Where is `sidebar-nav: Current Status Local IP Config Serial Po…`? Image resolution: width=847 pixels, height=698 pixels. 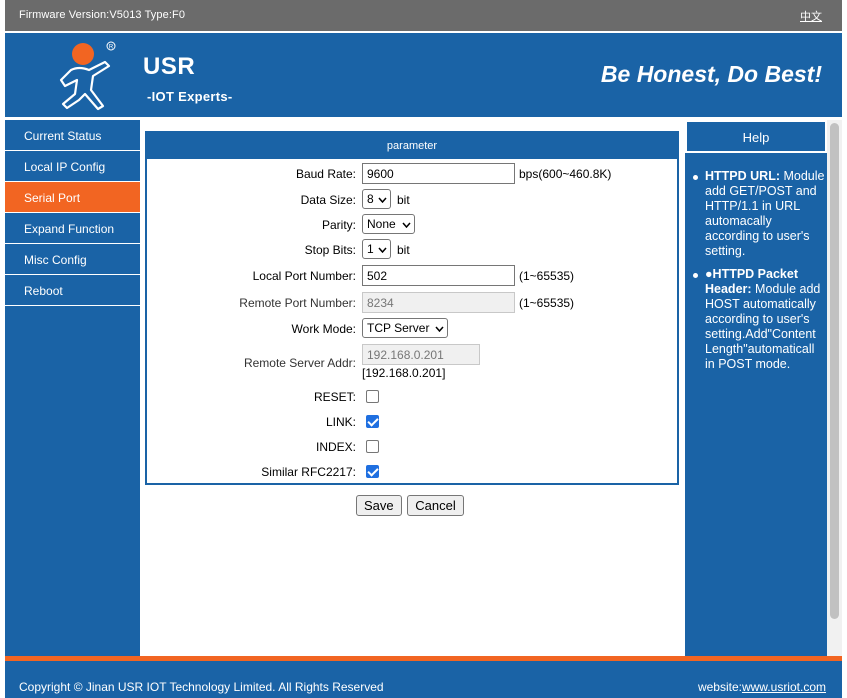
sidebar-nav: Current Status Local IP Config Serial Po… is located at coordinates (72, 388).